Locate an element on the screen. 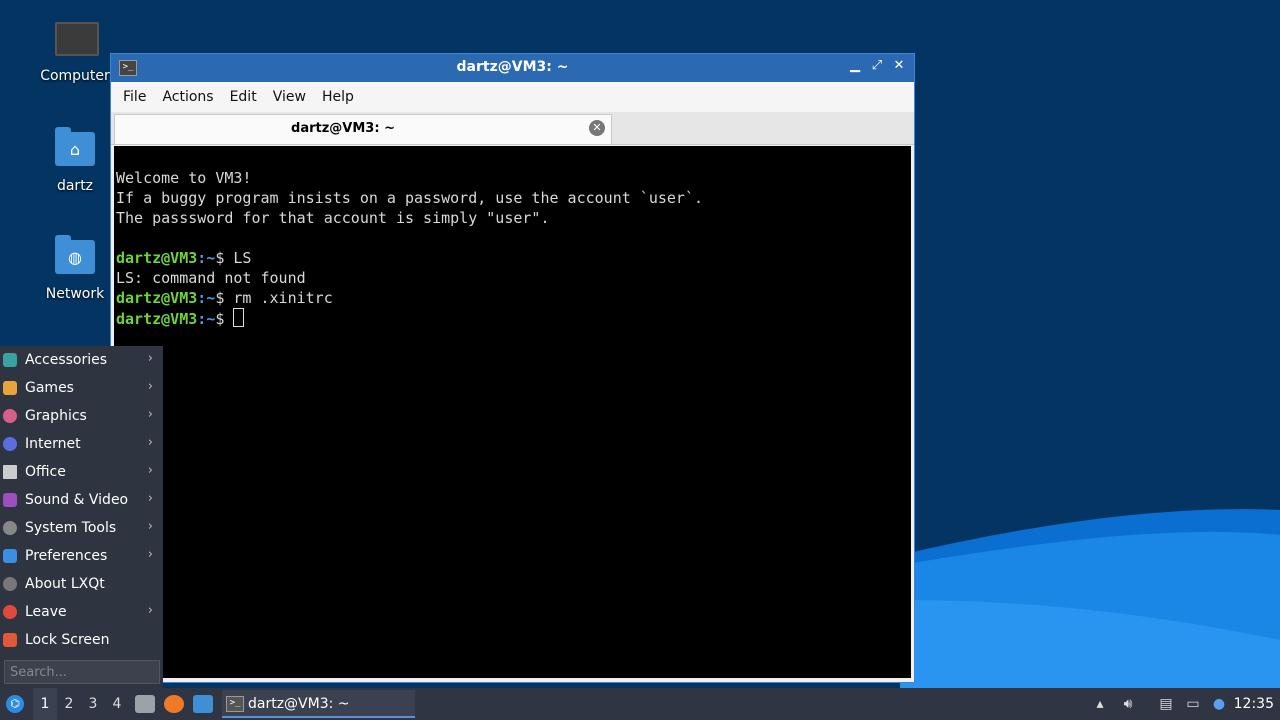  terminal-line: LS: command not found is located at coordinates (211, 278).